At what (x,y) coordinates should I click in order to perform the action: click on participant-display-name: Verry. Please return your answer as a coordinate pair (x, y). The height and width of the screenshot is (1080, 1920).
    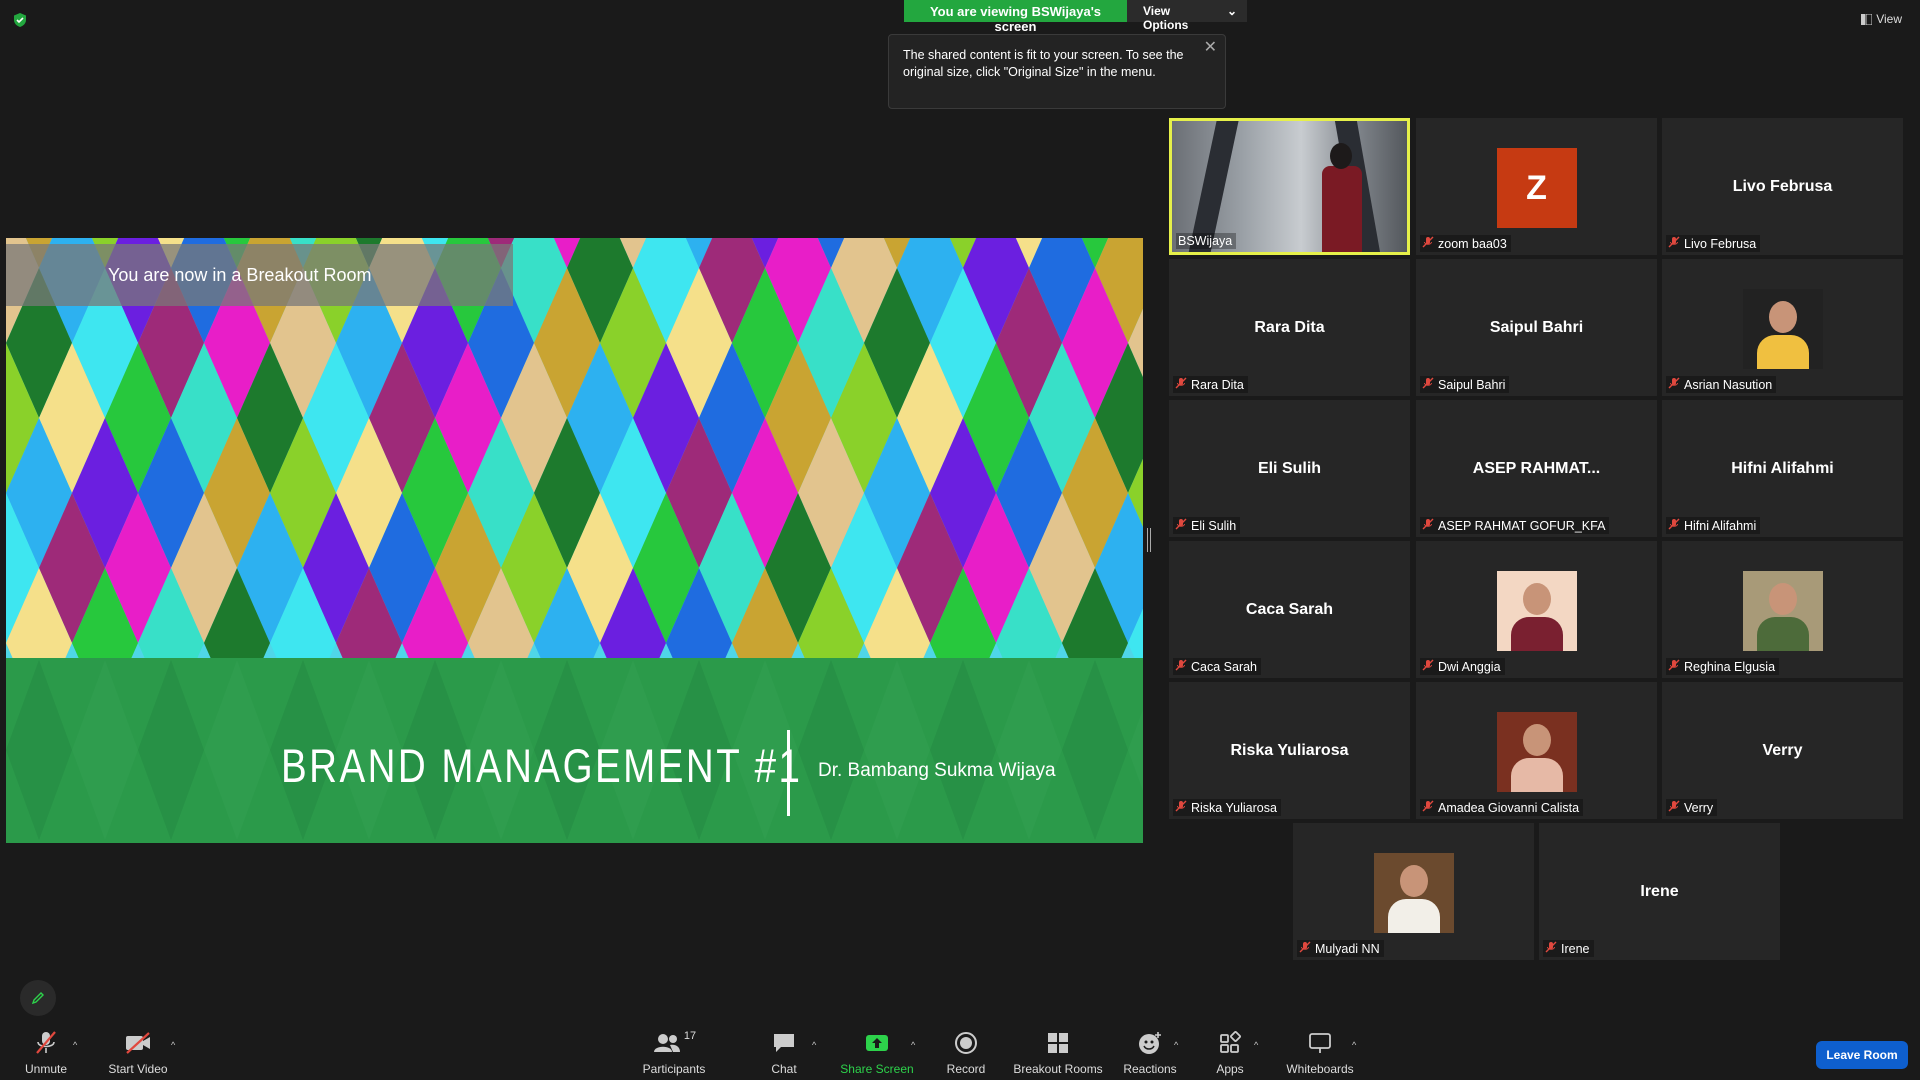
    Looking at the image, I should click on (1782, 750).